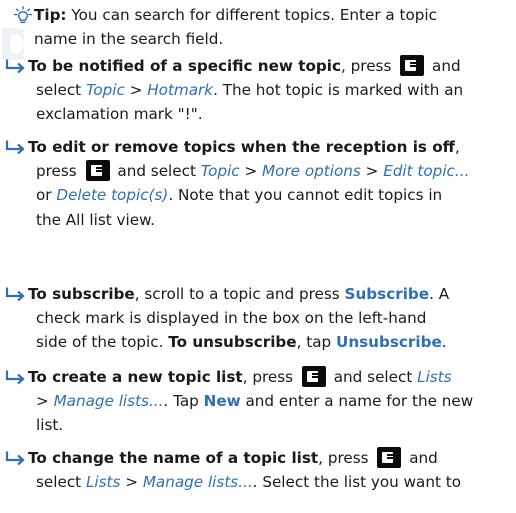  I want to click on subscribe-heading: To subscribe, so click(81, 294).